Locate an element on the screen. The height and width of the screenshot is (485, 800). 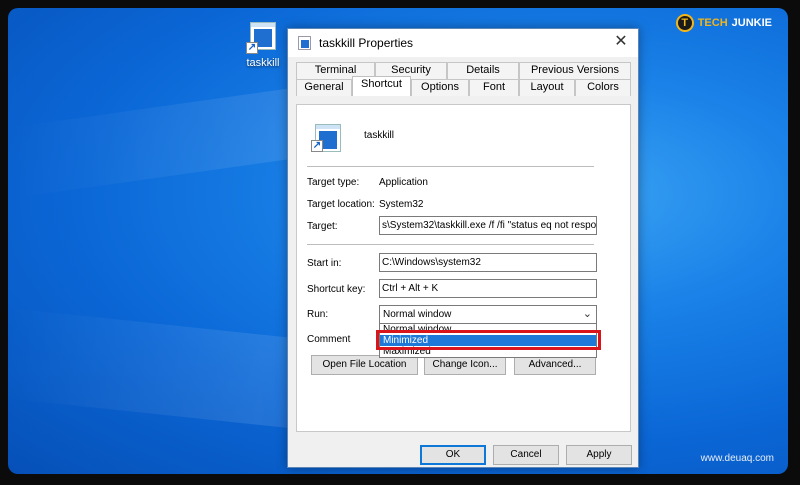
window-icon is located at coordinates (304, 43).